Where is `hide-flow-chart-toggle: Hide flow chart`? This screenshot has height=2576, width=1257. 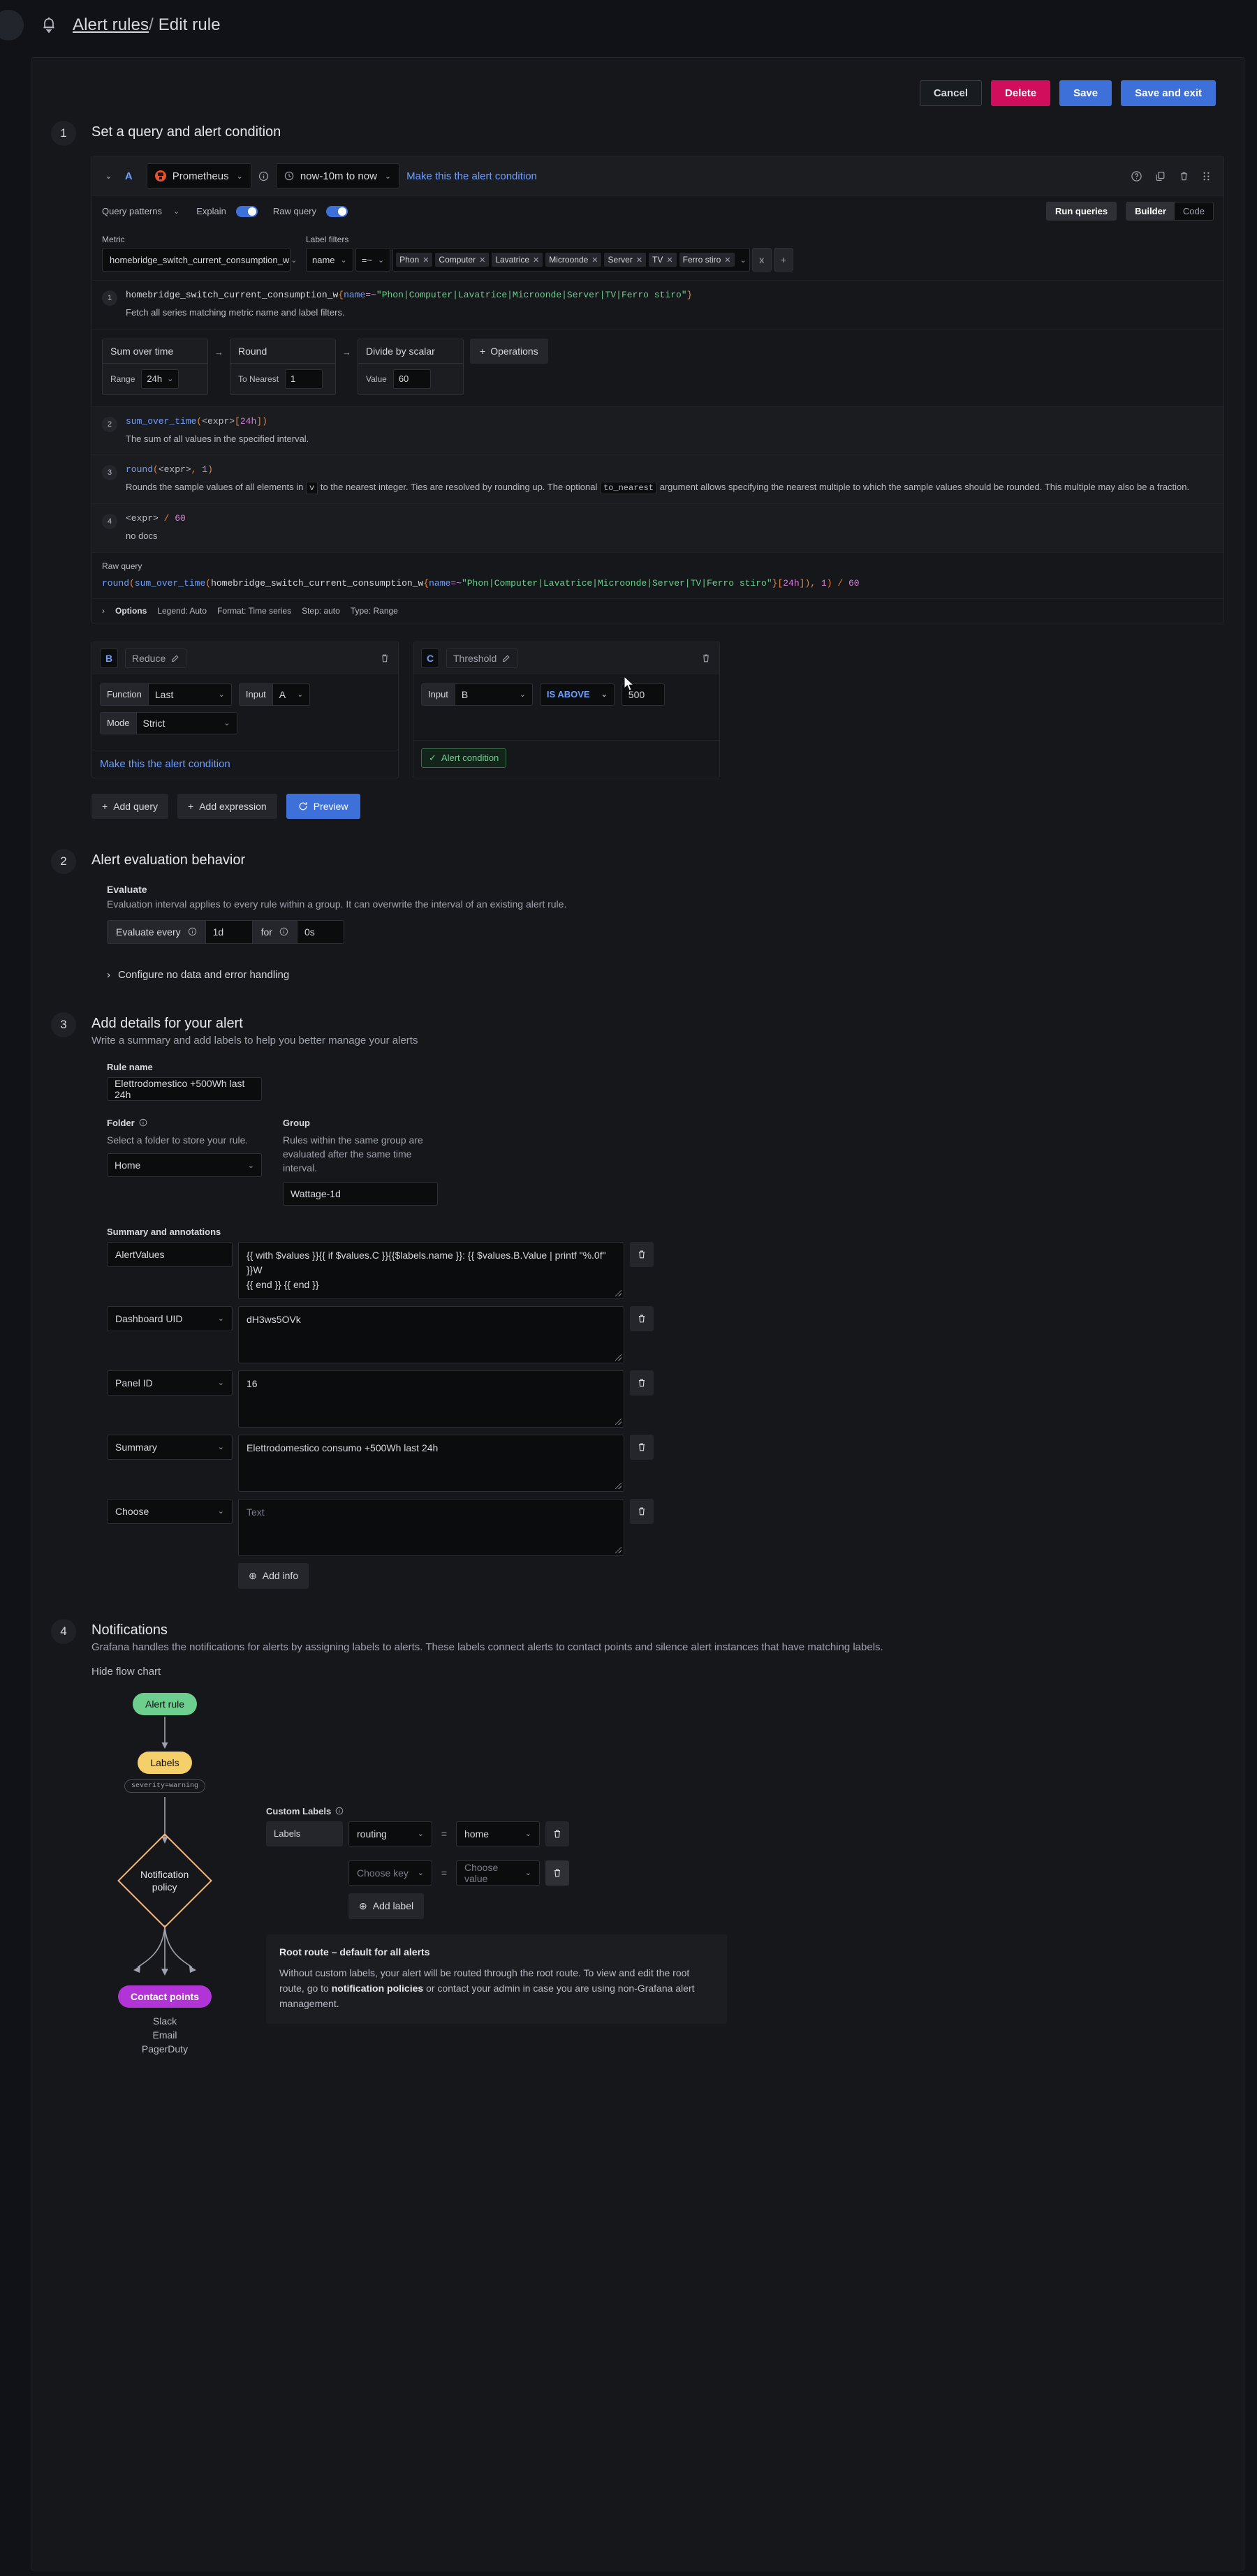
hide-flow-chart-toggle: Hide flow chart is located at coordinates (657, 1672).